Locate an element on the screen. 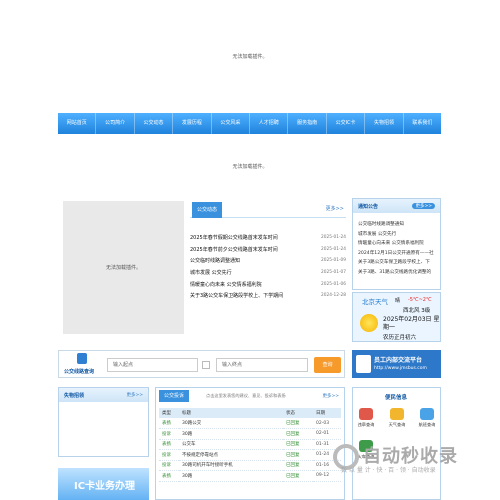  ic-card-banner: IC卡业务办理 is located at coordinates (103, 484).